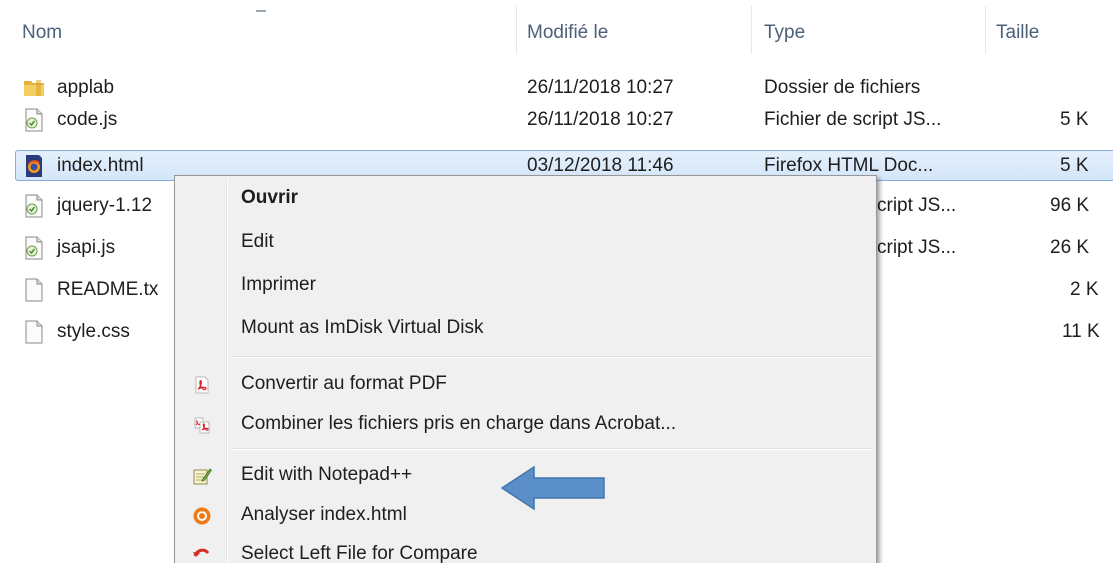 The width and height of the screenshot is (1113, 563). I want to click on menu-item-label: Edit, so click(257, 241).